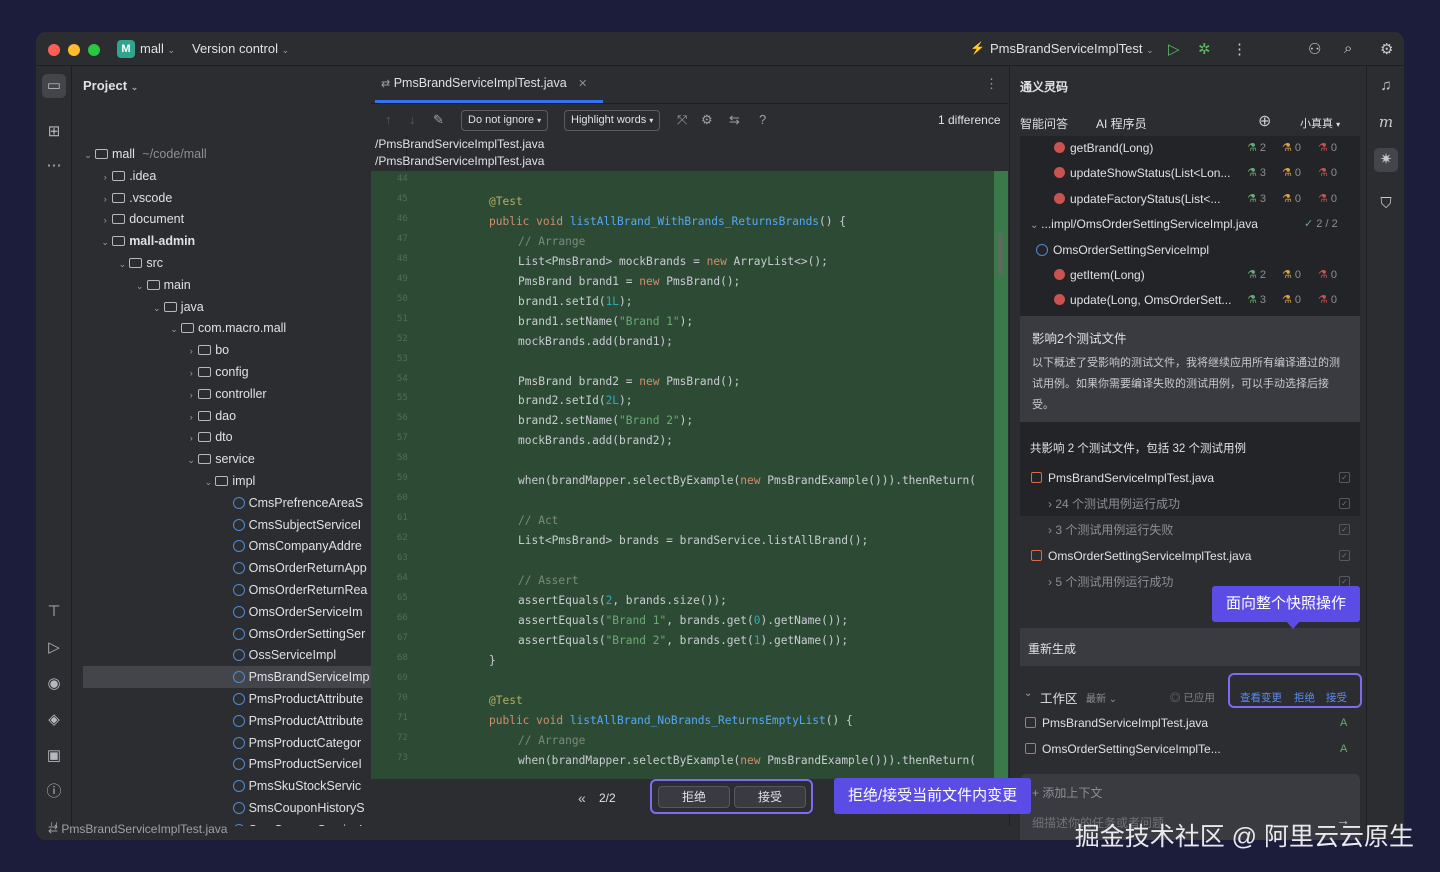 This screenshot has height=872, width=1440. I want to click on tree-item: › controller, so click(239, 394).